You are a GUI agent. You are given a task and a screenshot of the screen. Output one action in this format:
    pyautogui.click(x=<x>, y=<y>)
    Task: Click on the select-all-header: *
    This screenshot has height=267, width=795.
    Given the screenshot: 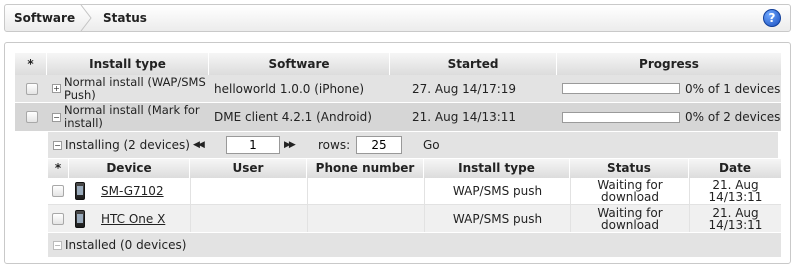 What is the action you would take?
    pyautogui.click(x=31, y=64)
    